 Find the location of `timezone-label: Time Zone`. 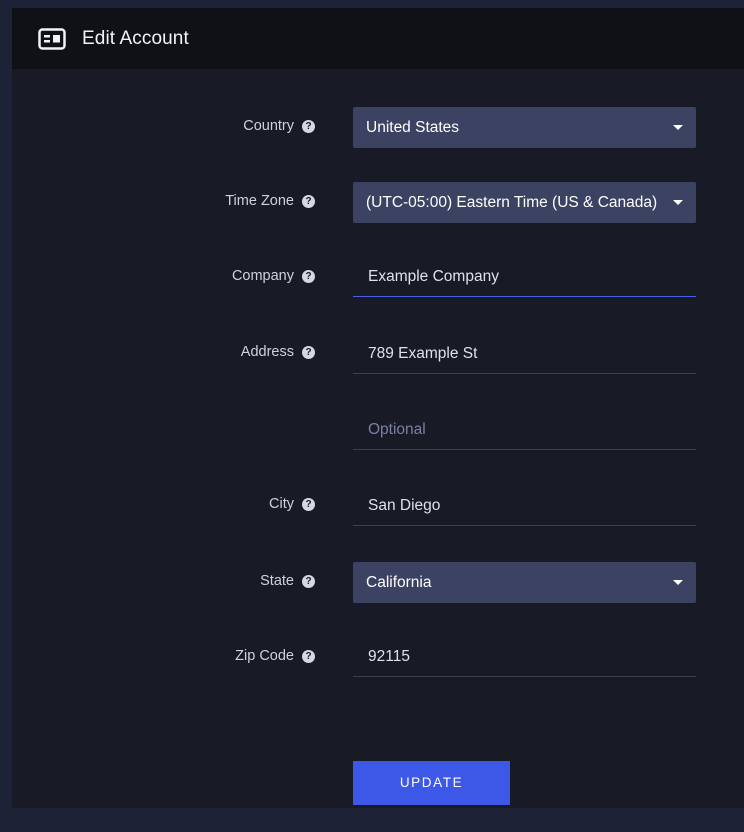

timezone-label: Time Zone is located at coordinates (259, 201).